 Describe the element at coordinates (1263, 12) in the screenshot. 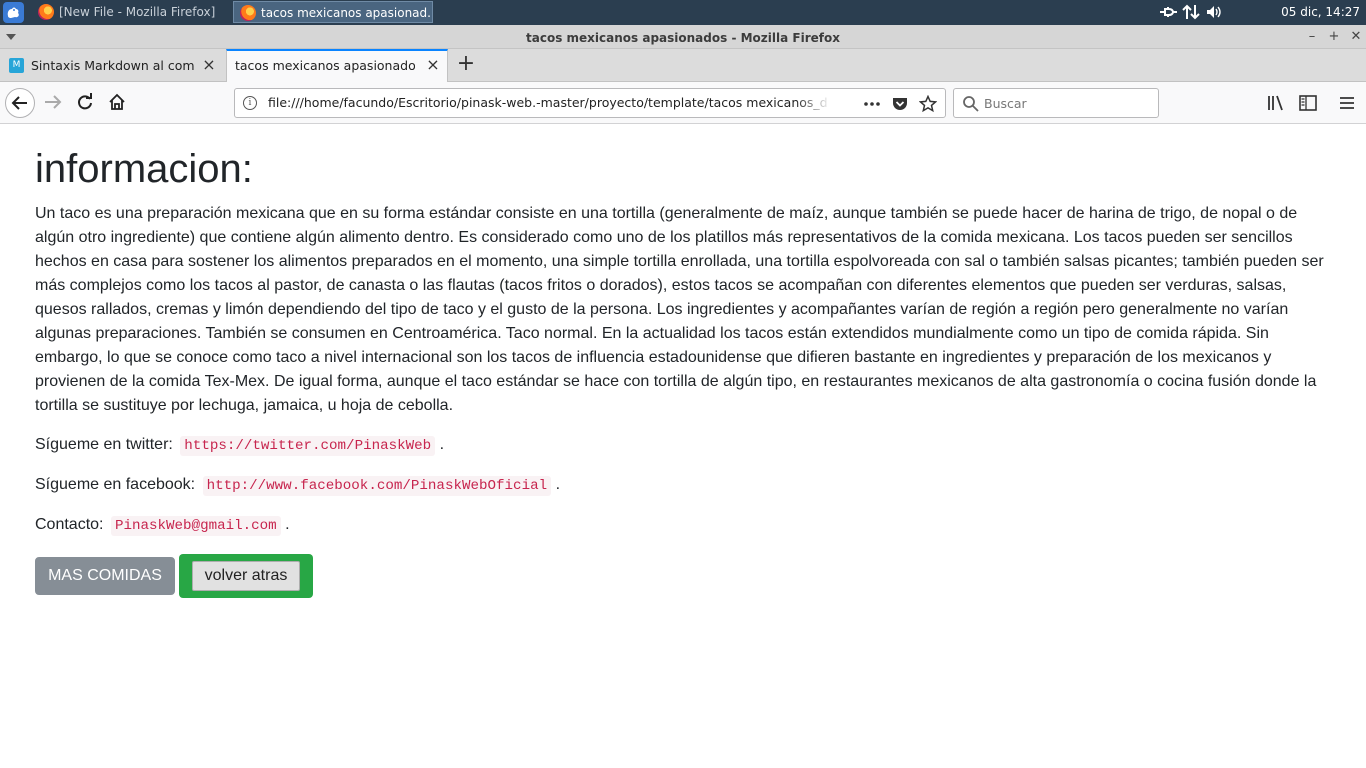

I see `system-tray: 05 dic, 14:27` at that location.